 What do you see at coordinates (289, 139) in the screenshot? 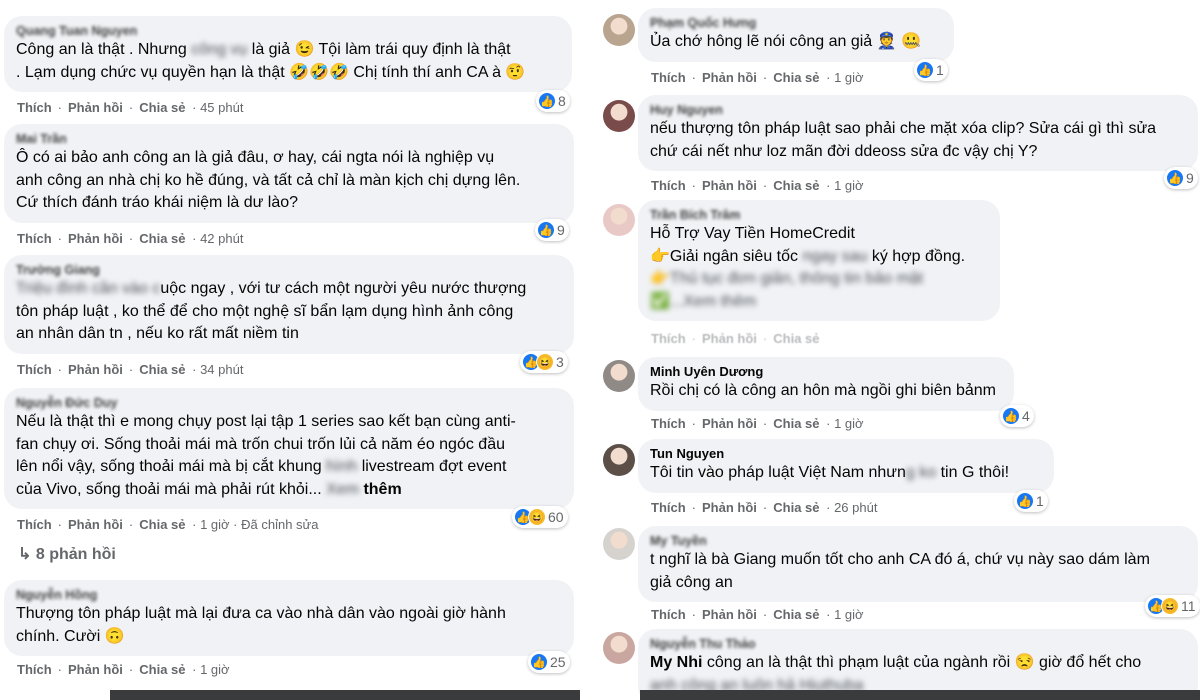
I see `comment-author: Mai Trần` at bounding box center [289, 139].